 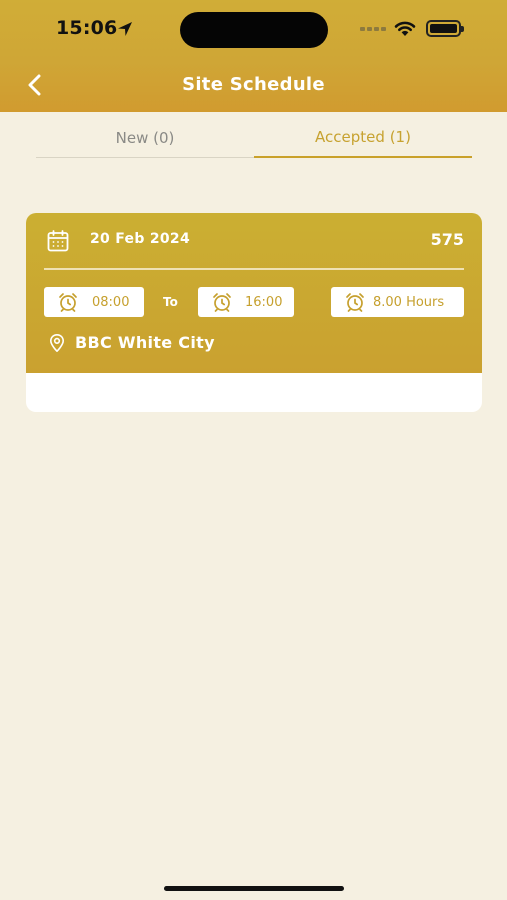 What do you see at coordinates (254, 888) in the screenshot?
I see `home-indicator` at bounding box center [254, 888].